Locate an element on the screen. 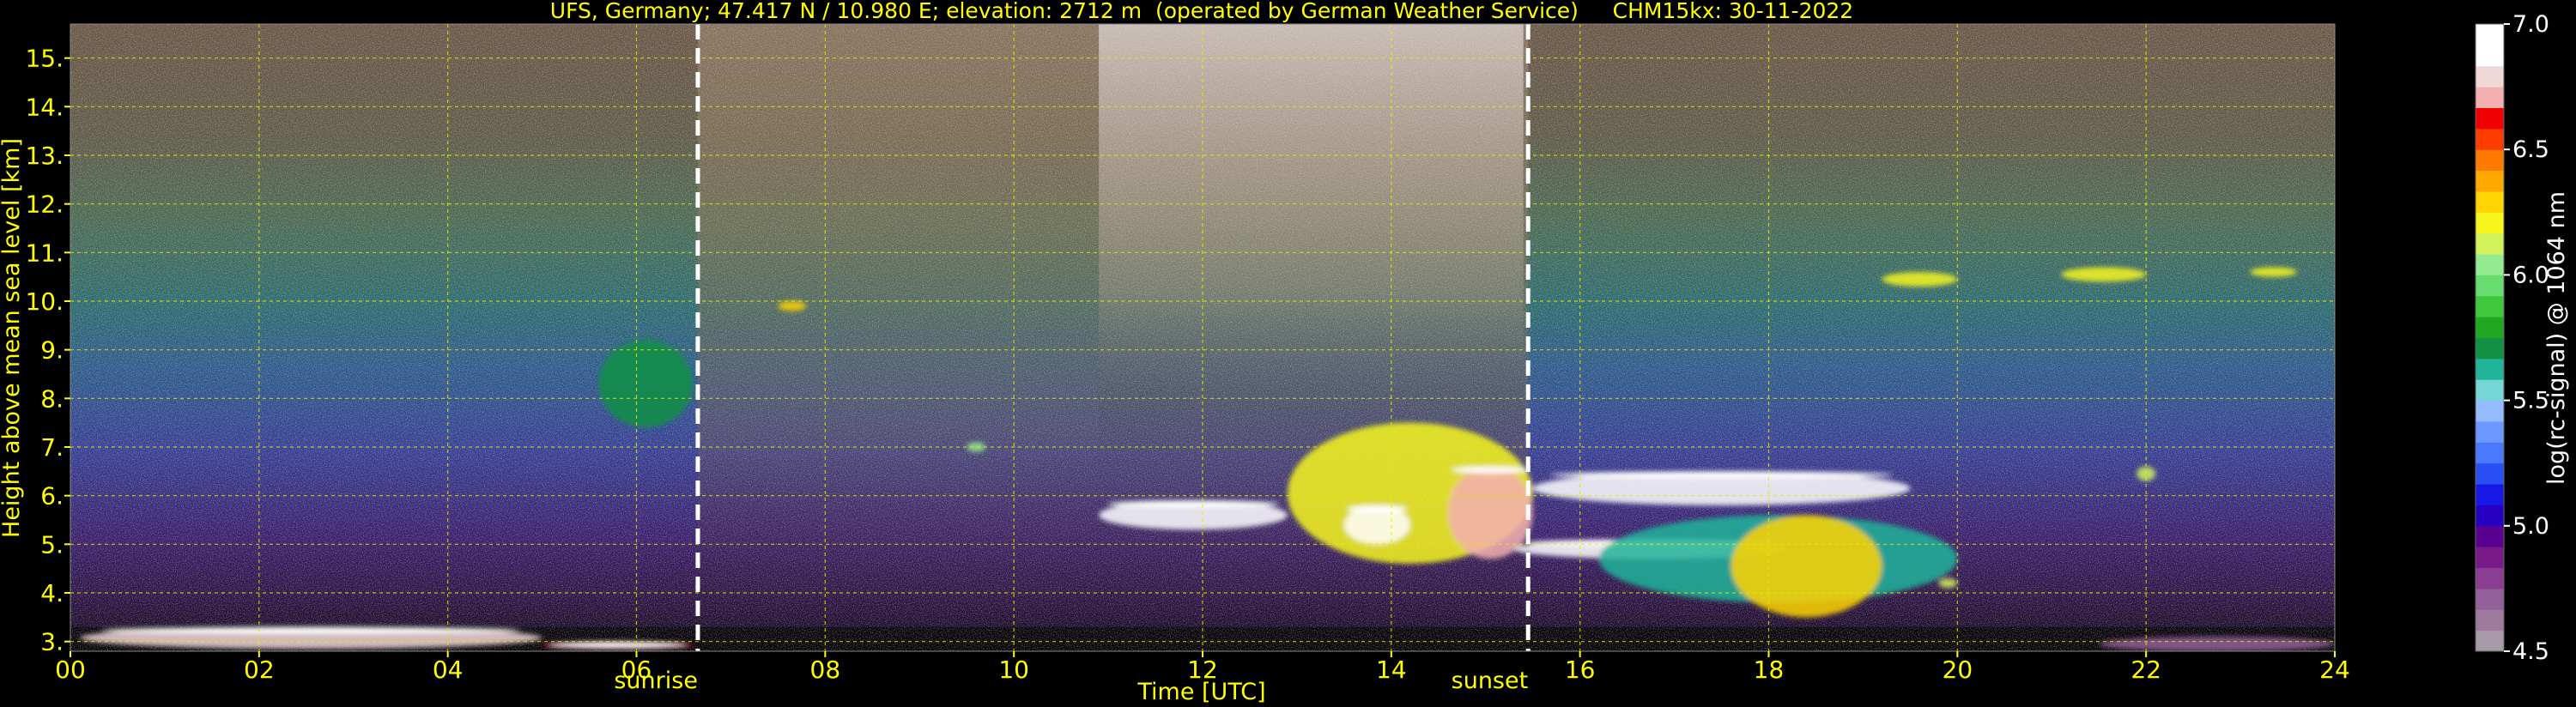  colorbar-tick-label: 6.5 is located at coordinates (2530, 149).